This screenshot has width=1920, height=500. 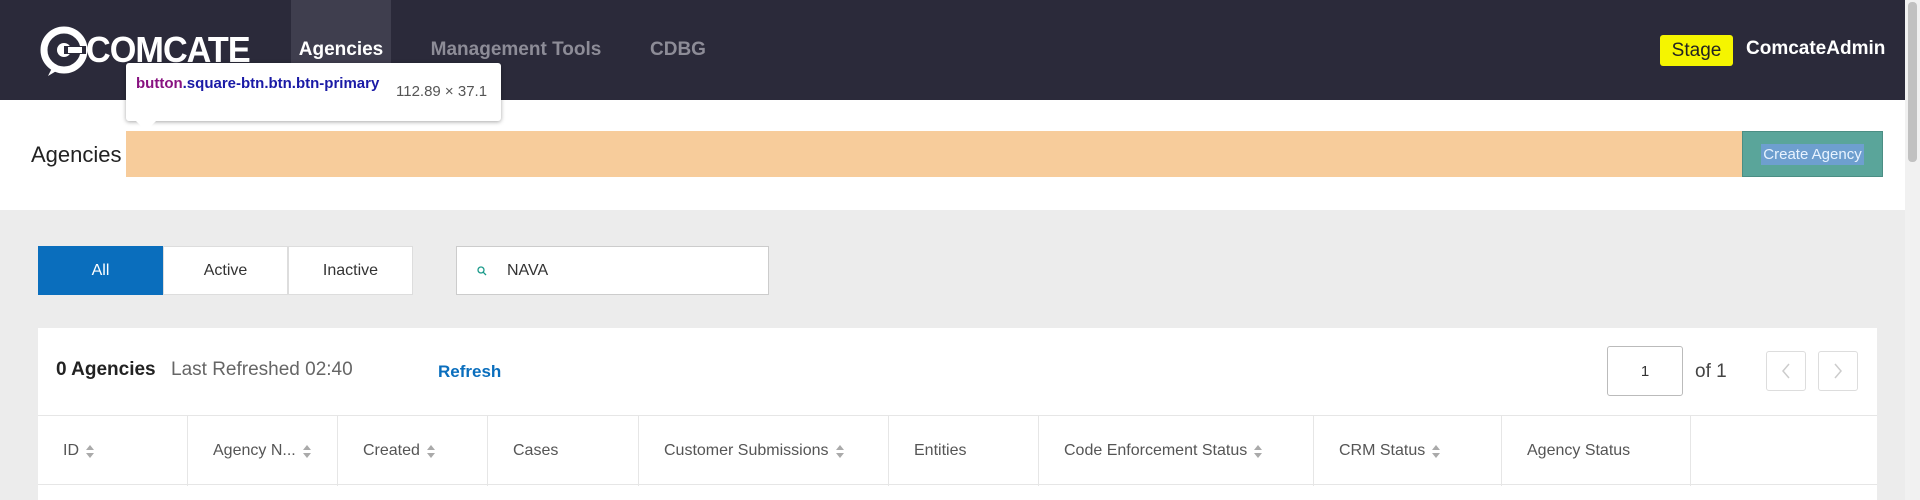 I want to click on chevron-left-icon, so click(x=1786, y=371).